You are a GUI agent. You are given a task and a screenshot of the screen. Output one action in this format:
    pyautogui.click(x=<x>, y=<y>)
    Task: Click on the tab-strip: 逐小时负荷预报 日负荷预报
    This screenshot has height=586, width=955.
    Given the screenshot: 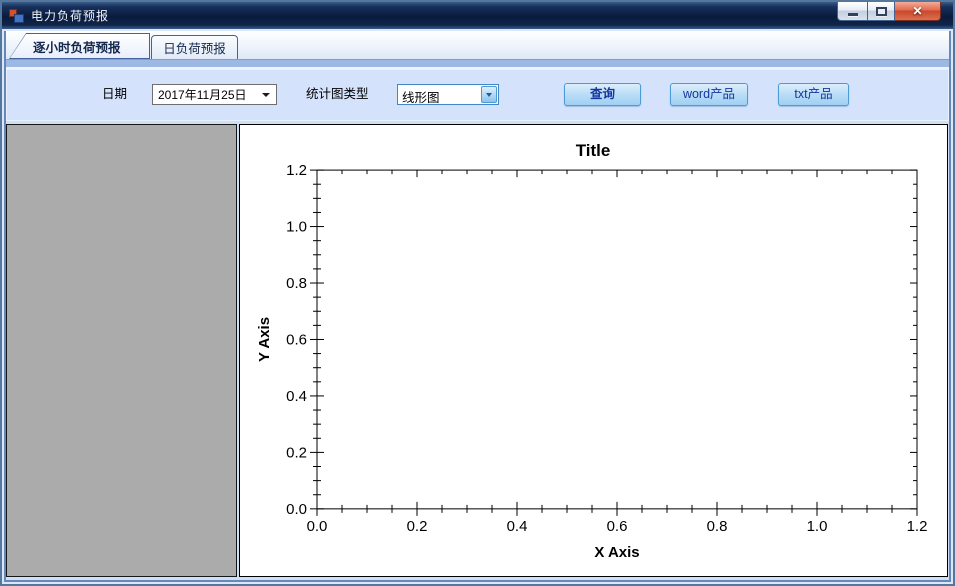 What is the action you would take?
    pyautogui.click(x=477, y=45)
    